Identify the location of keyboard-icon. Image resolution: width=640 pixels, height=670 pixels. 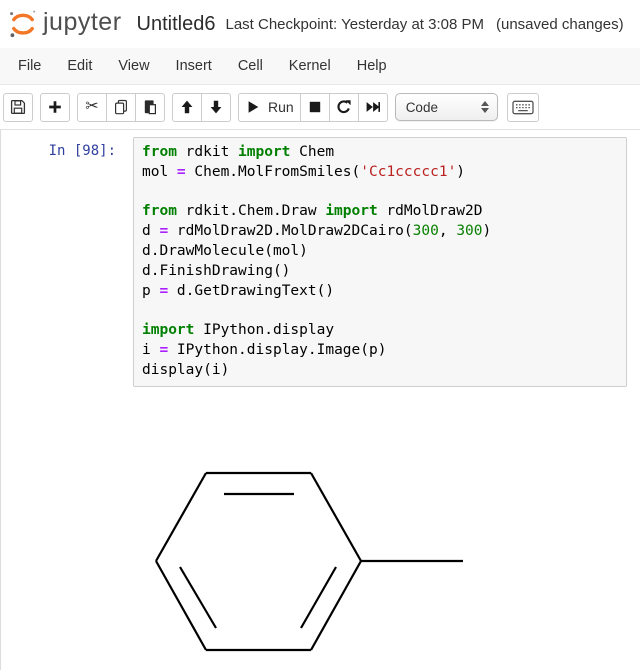
(523, 107).